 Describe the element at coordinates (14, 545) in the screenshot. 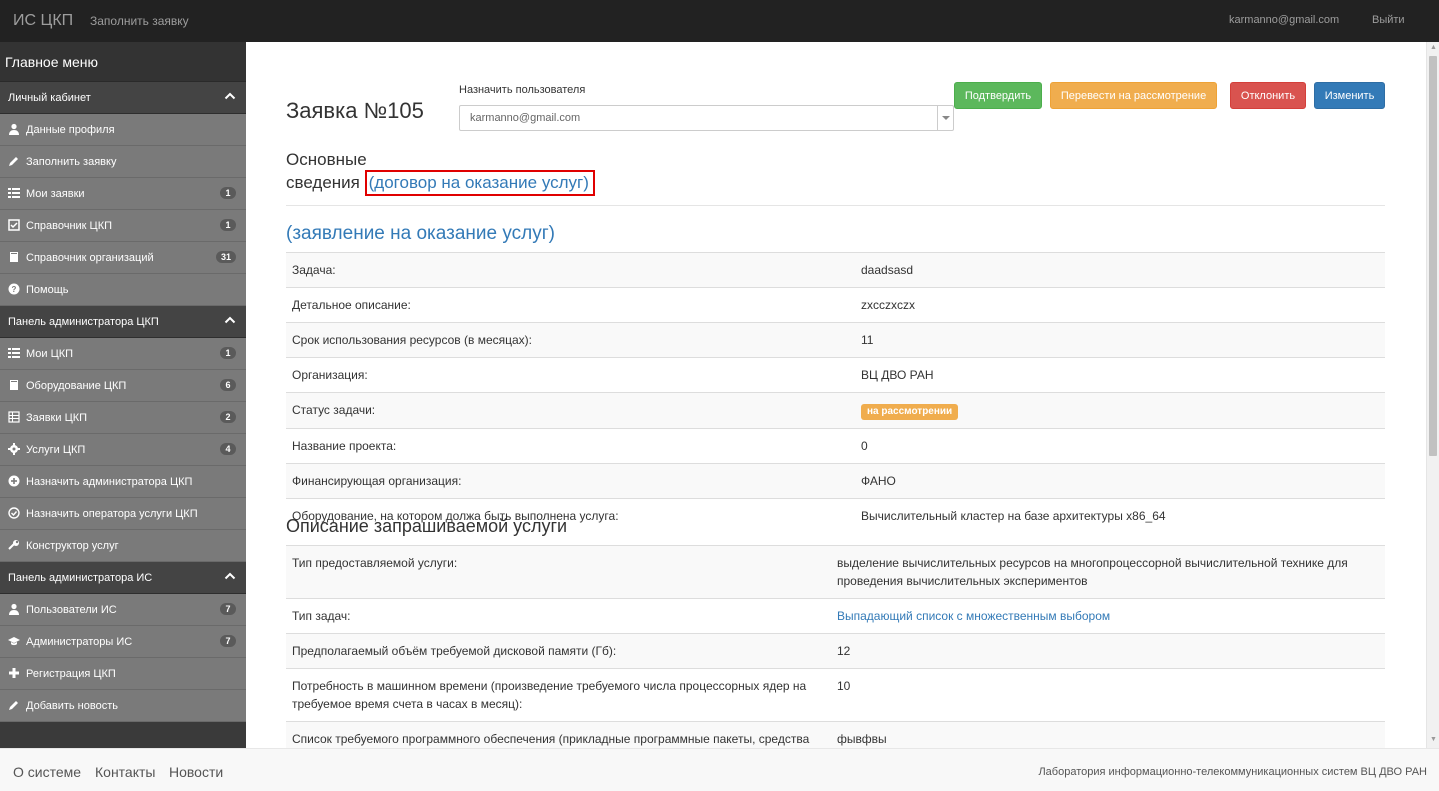

I see `wrench-icon` at that location.